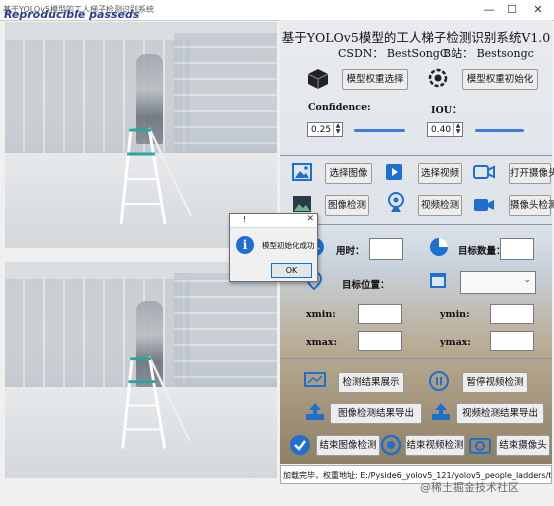 The height and width of the screenshot is (506, 554). I want to click on close-button: ✕, so click(538, 9).